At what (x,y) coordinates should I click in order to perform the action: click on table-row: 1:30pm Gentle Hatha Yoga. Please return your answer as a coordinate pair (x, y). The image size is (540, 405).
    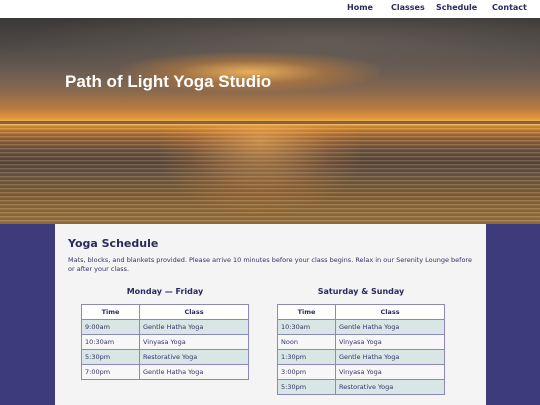
    Looking at the image, I should click on (361, 357).